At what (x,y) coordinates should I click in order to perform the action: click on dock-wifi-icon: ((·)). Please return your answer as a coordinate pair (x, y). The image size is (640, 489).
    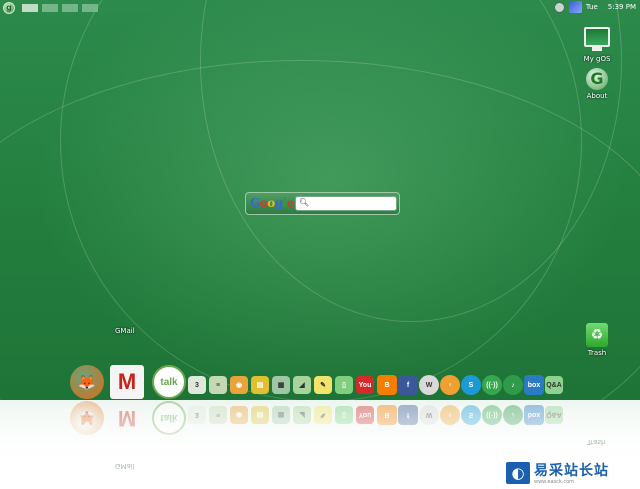
    Looking at the image, I should click on (492, 385).